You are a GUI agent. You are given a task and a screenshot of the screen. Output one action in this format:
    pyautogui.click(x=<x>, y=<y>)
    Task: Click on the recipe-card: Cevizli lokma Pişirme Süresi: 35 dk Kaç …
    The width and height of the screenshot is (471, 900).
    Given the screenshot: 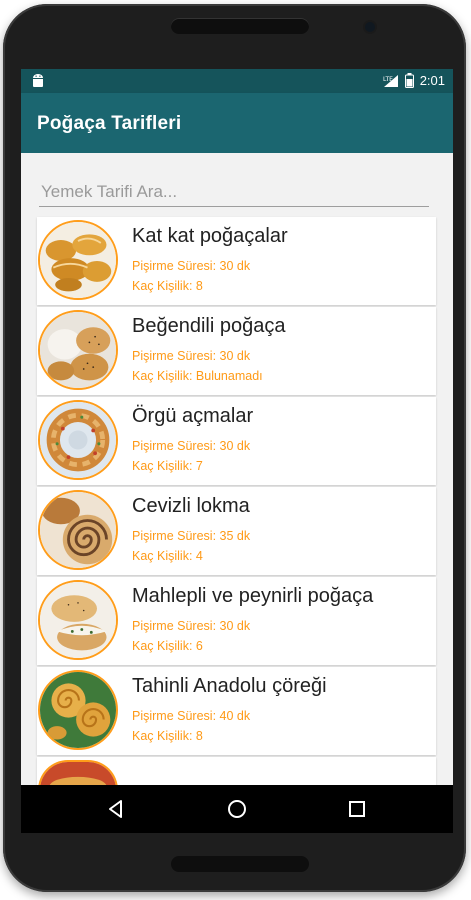 What is the action you would take?
    pyautogui.click(x=236, y=531)
    